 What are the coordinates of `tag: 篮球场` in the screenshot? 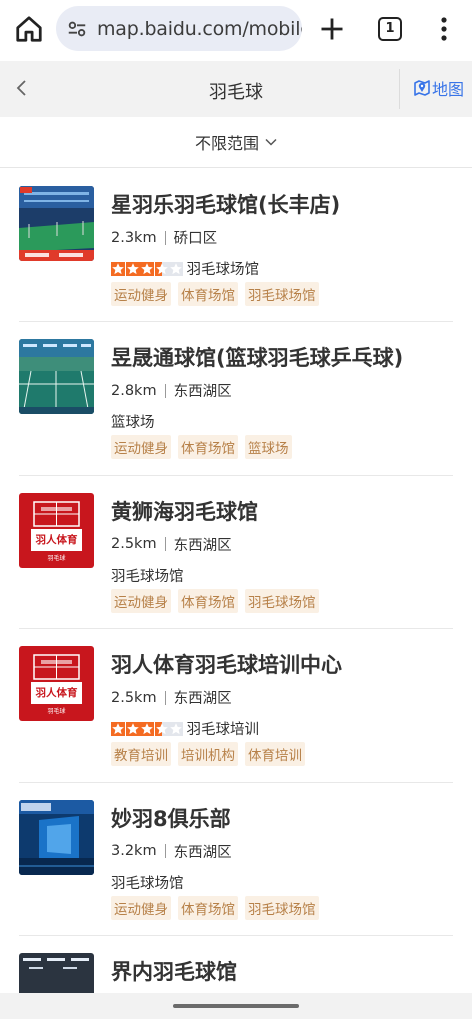 It's located at (268, 447).